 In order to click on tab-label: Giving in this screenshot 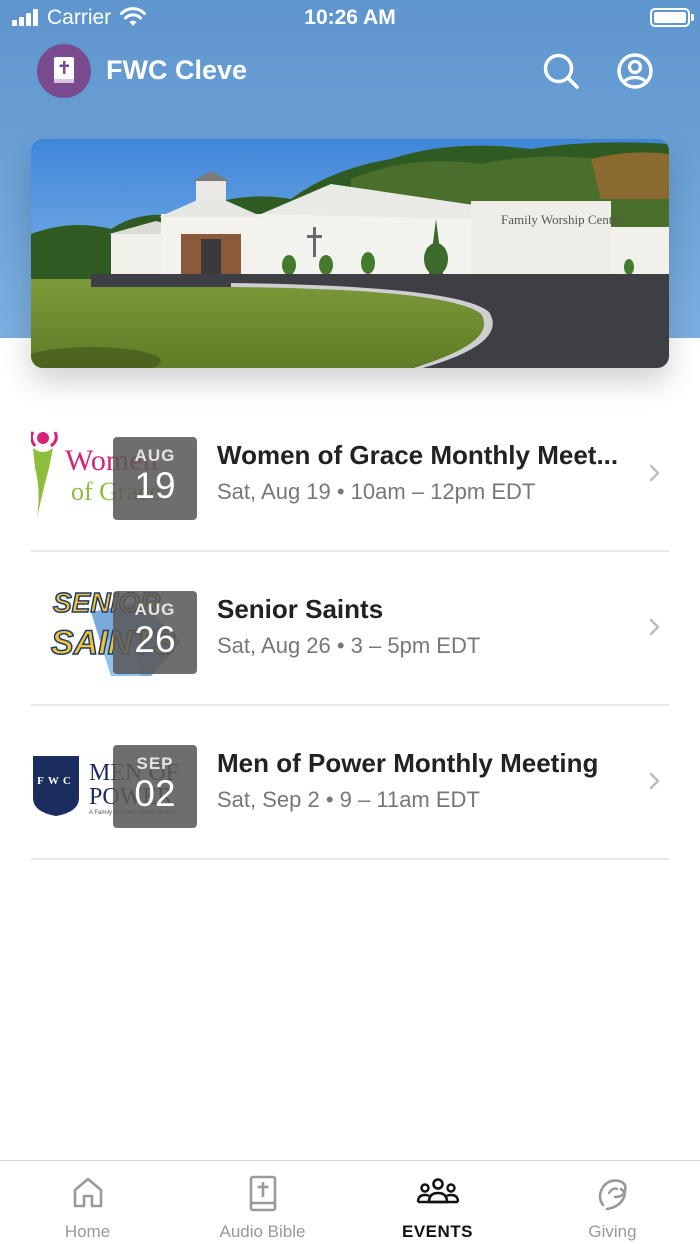, I will do `click(612, 1231)`.